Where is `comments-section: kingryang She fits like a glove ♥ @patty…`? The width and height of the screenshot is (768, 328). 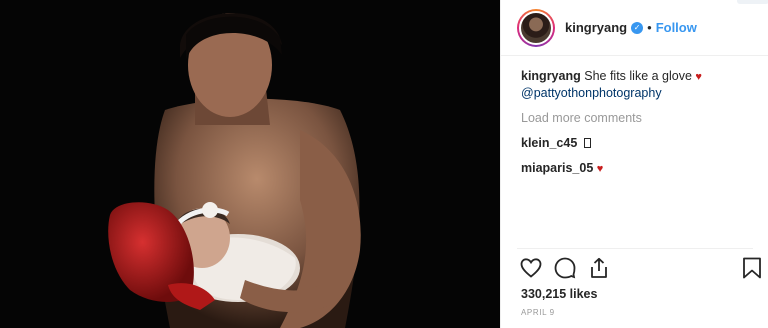
comments-section: kingryang She fits like a glove ♥ @patty… is located at coordinates (641, 122).